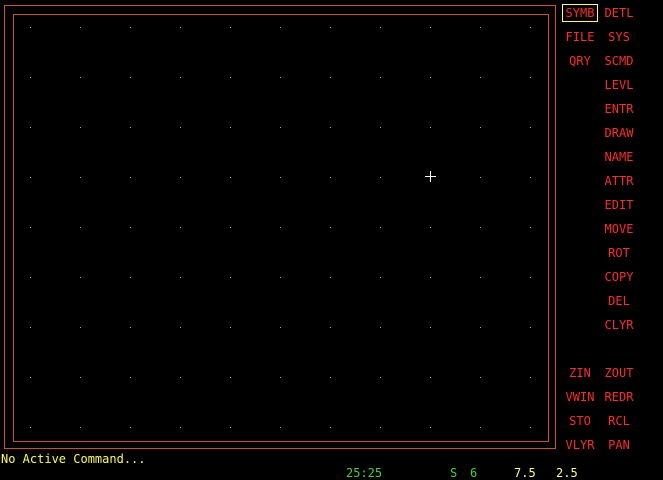 The height and width of the screenshot is (480, 663). What do you see at coordinates (580, 13) in the screenshot?
I see `menu-symb: SYMB` at bounding box center [580, 13].